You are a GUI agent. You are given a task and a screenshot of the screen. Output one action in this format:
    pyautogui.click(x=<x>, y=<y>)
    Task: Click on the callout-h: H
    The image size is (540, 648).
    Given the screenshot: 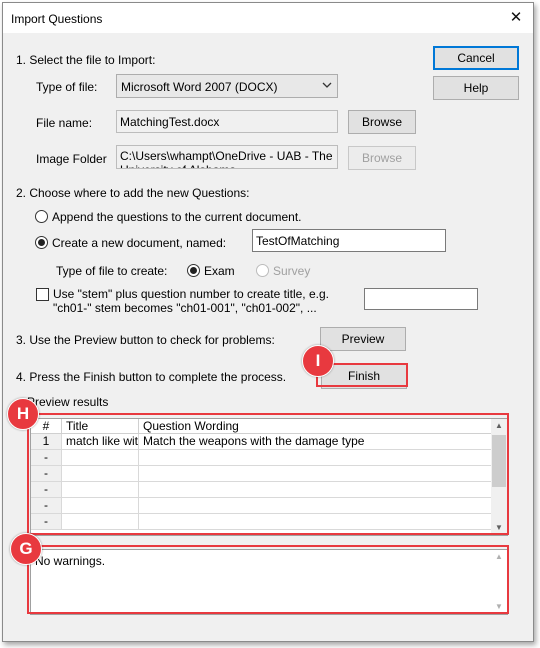 What is the action you would take?
    pyautogui.click(x=23, y=414)
    